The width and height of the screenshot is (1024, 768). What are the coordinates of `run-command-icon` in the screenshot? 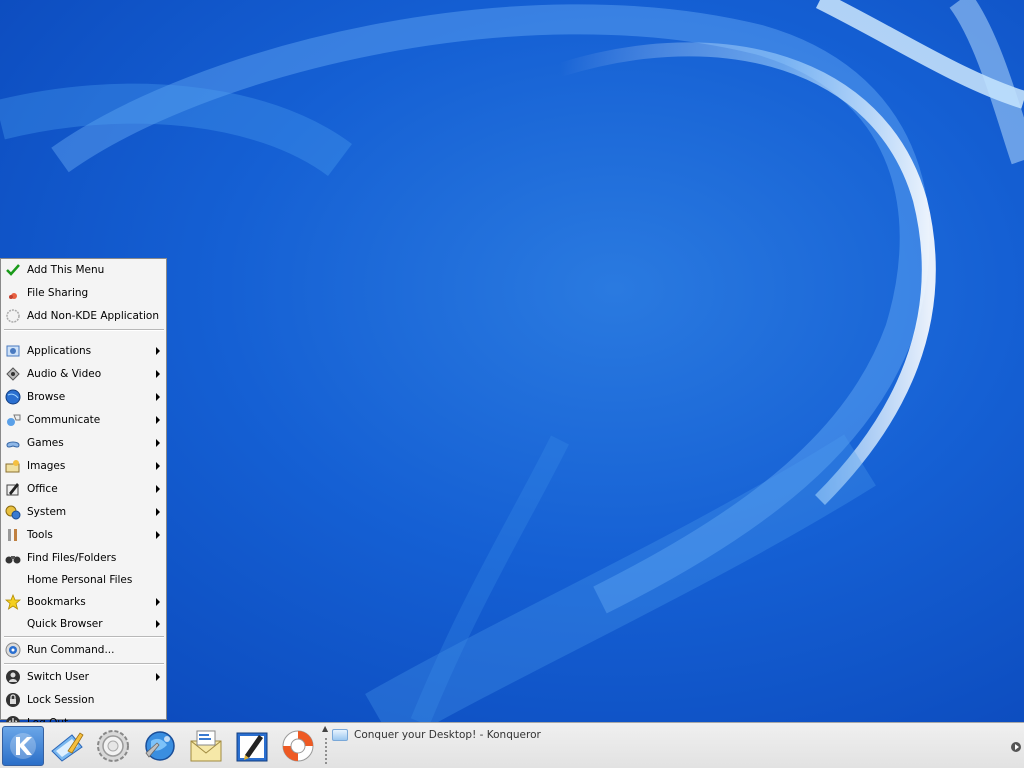 It's located at (13, 650).